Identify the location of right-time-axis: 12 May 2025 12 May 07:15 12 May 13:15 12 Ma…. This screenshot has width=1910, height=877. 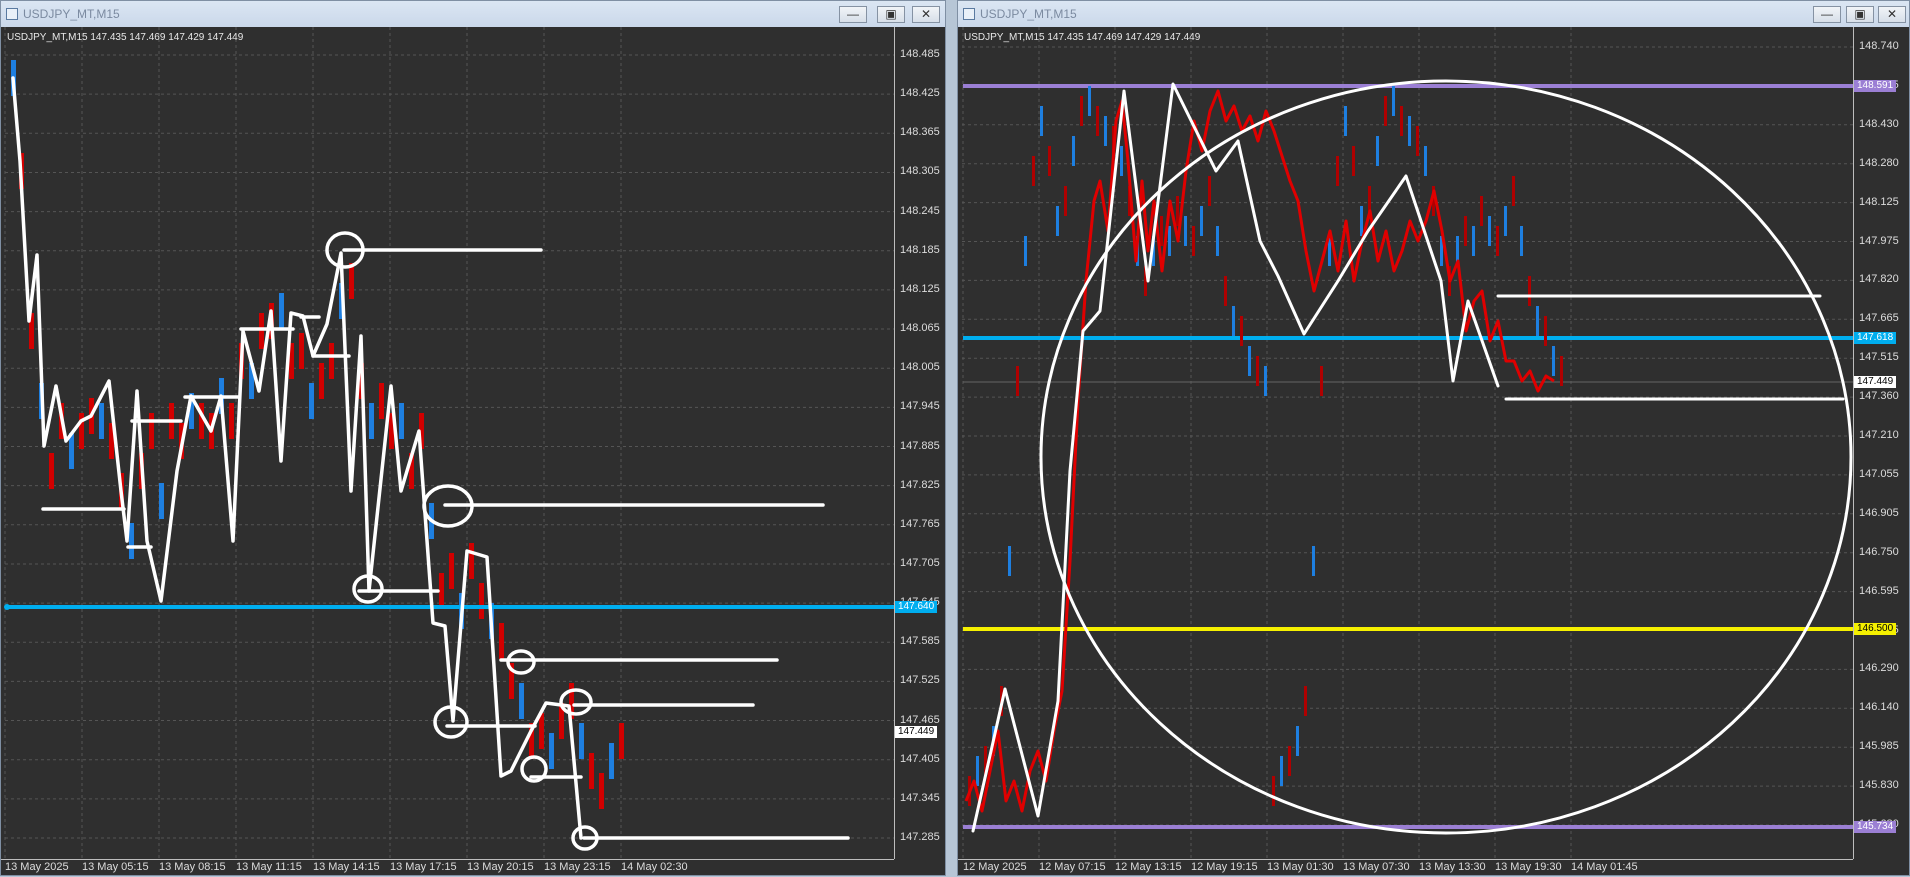
(1405, 867).